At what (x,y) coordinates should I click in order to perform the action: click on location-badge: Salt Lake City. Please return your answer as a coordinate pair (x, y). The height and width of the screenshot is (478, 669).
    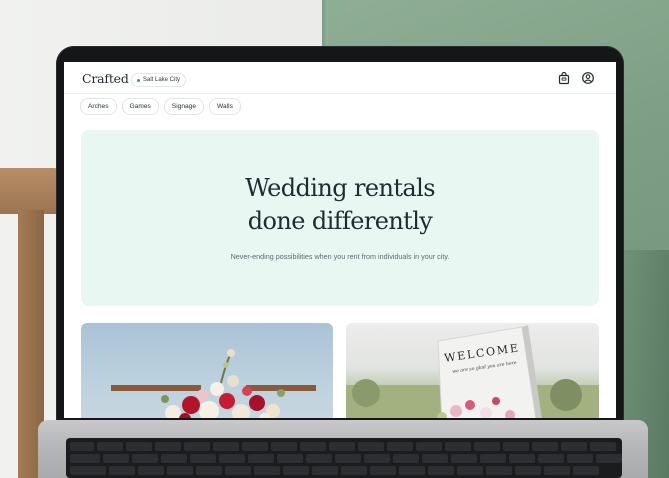
    Looking at the image, I should click on (159, 80).